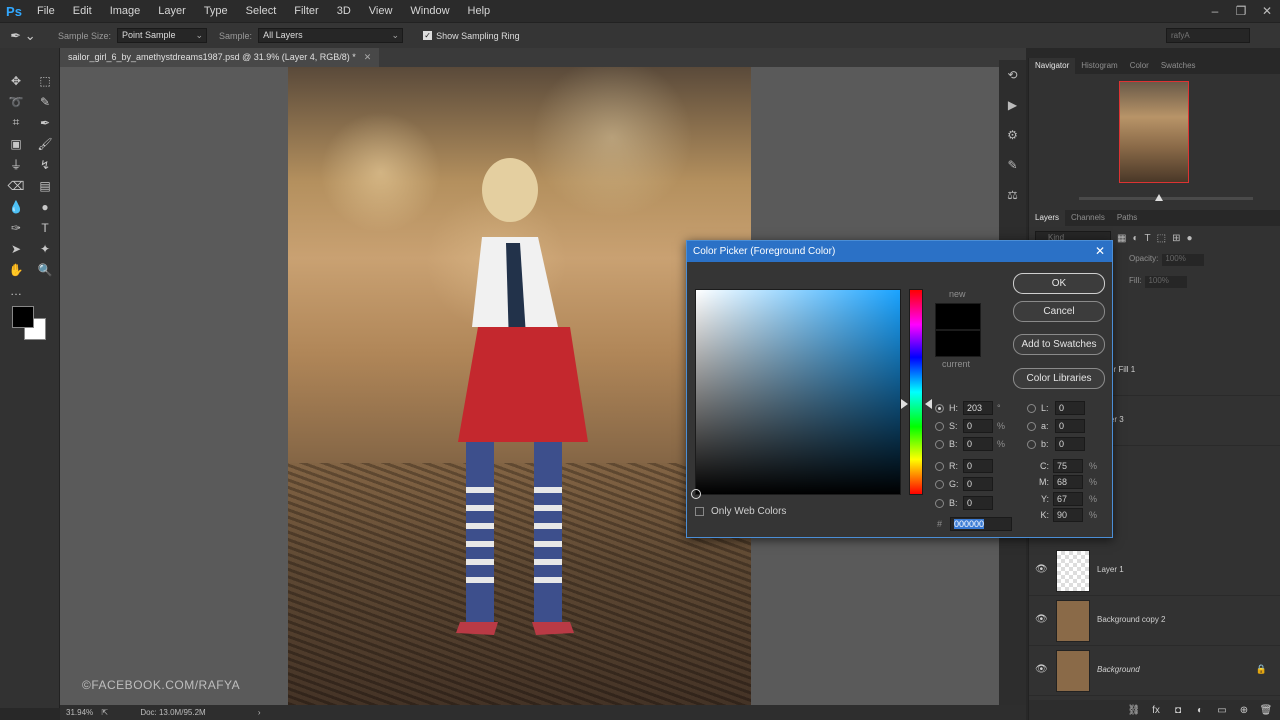 Image resolution: width=1280 pixels, height=720 pixels. Describe the element at coordinates (23, 36) in the screenshot. I see `eyedropper-icon: ✒ ⌄` at that location.